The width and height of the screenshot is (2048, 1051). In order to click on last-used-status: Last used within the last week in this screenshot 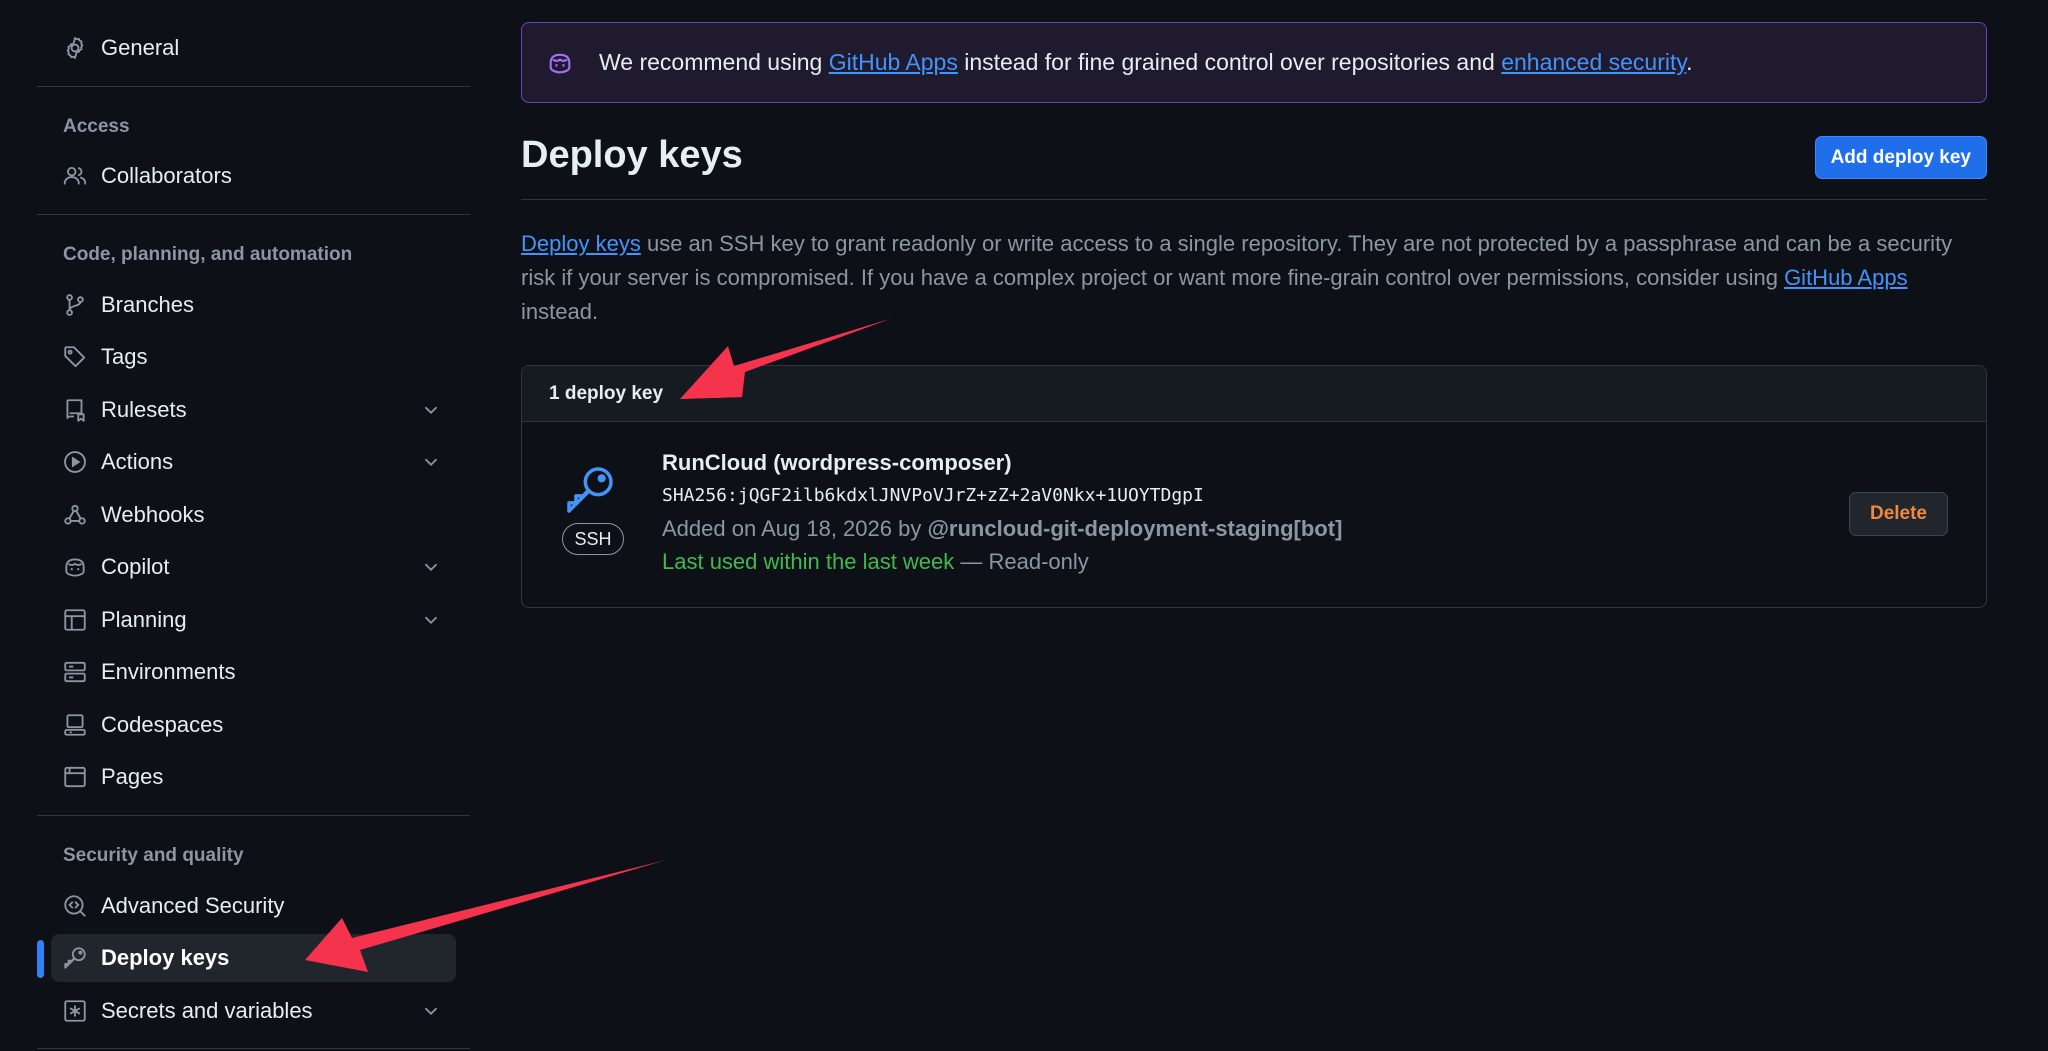, I will do `click(808, 561)`.